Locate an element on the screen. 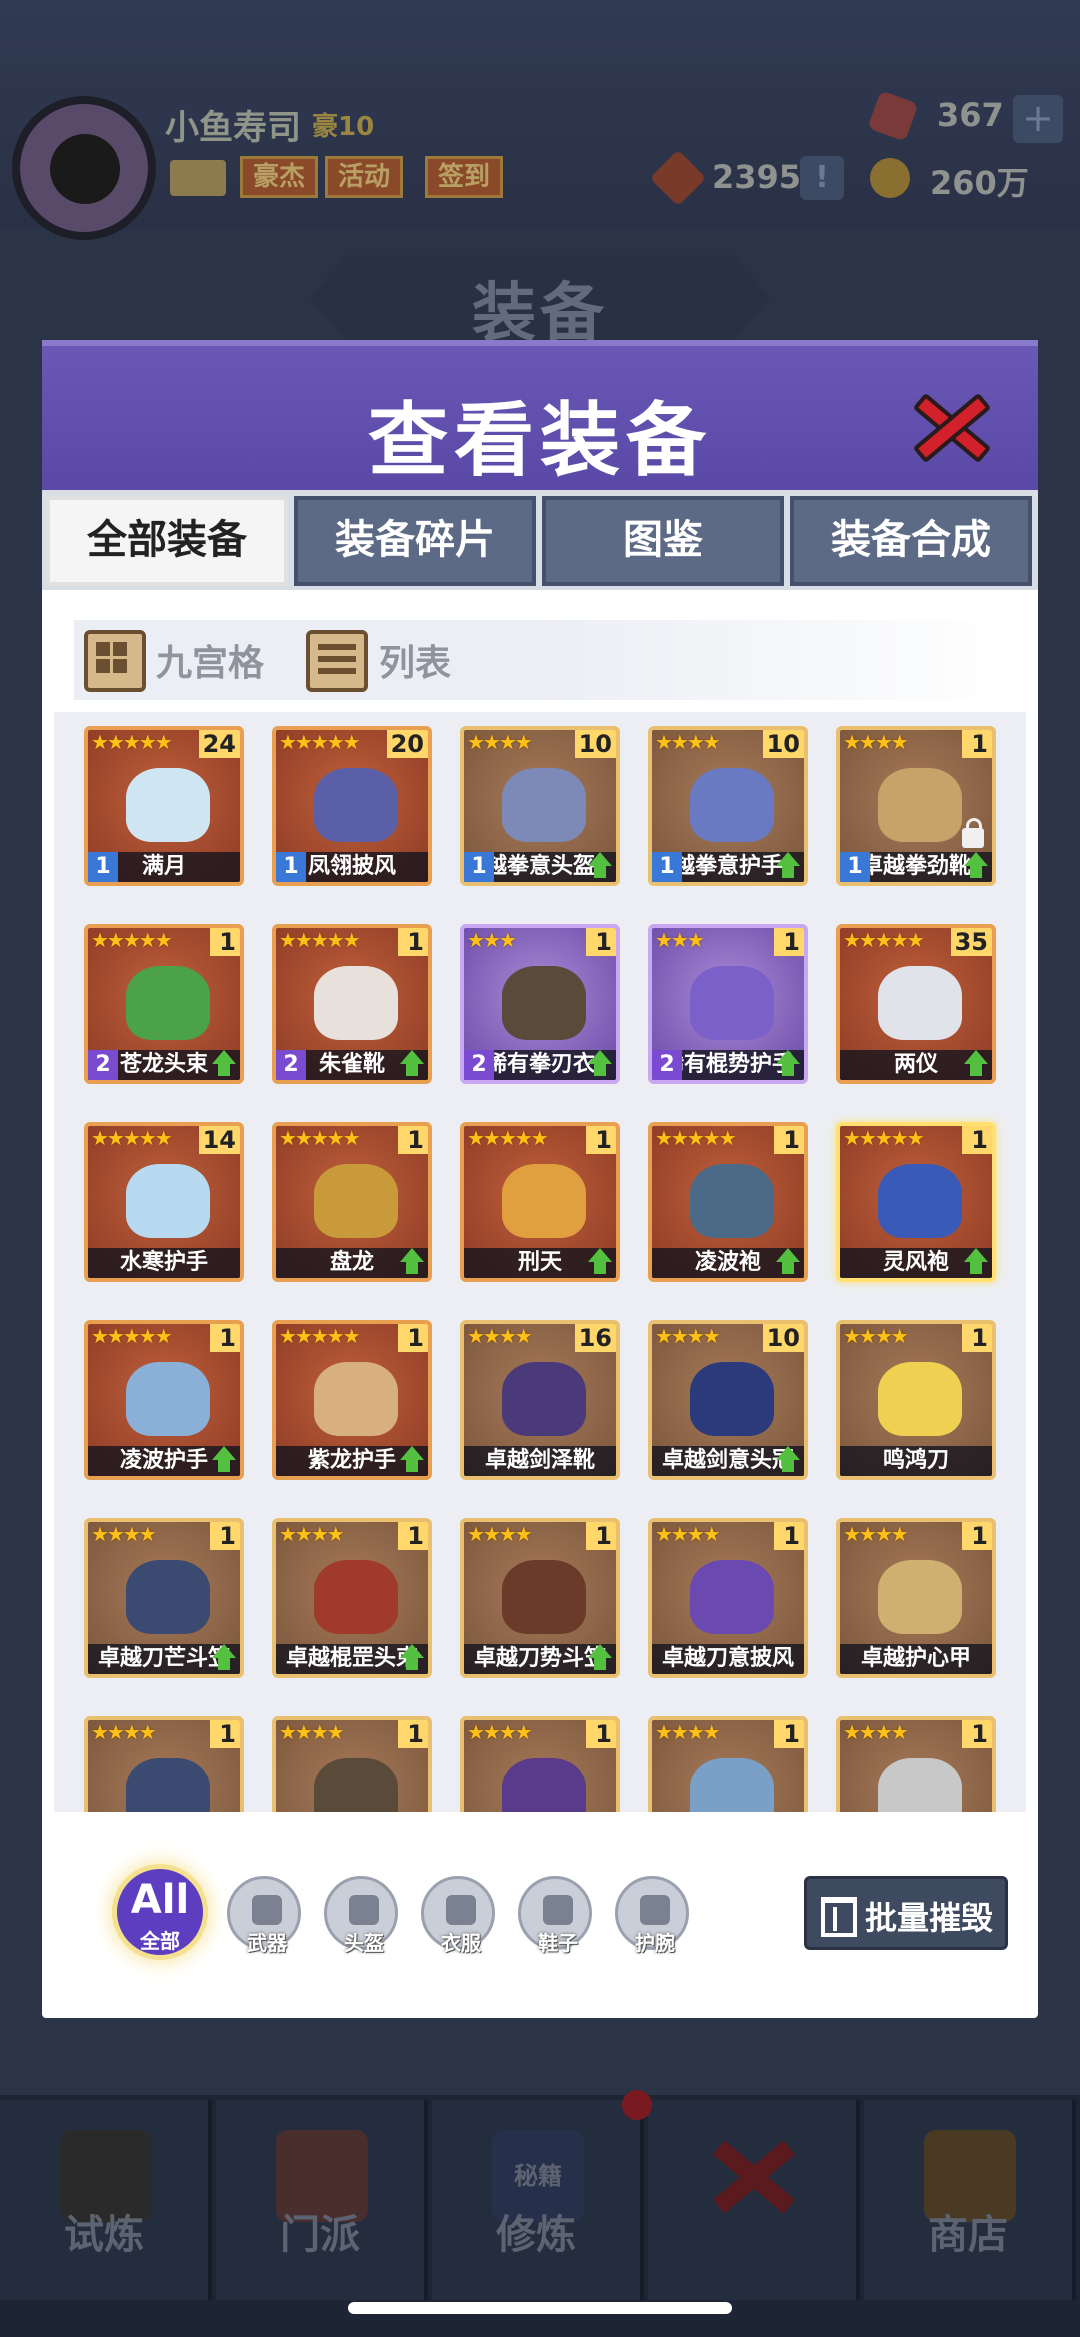 The height and width of the screenshot is (2337, 1080). equipment-item: ★★★★ 1 卓越护心甲 is located at coordinates (916, 1598).